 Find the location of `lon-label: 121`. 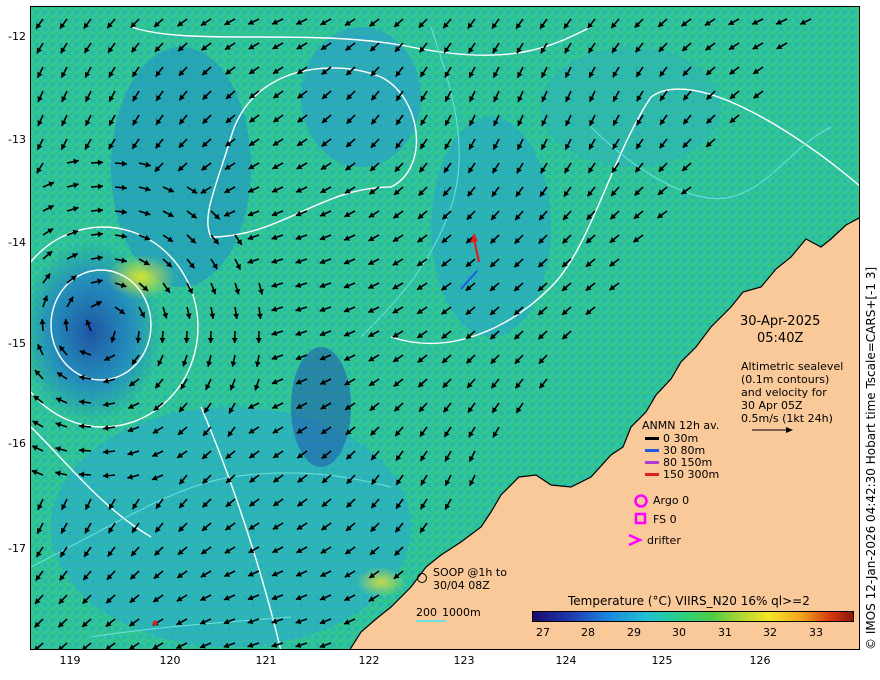

lon-label: 121 is located at coordinates (266, 660).